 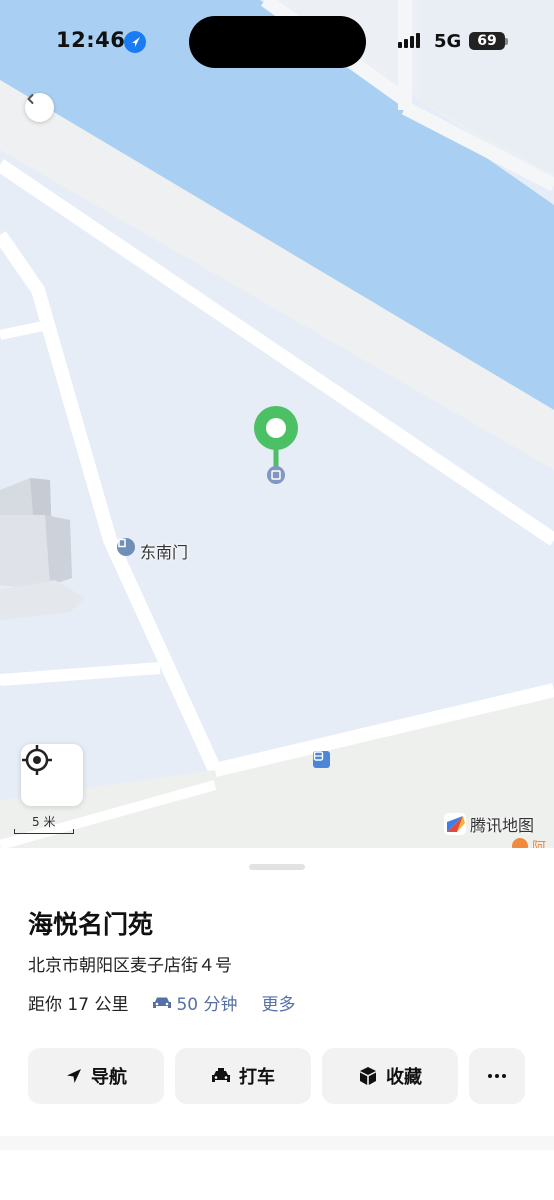 What do you see at coordinates (206, 1002) in the screenshot?
I see `drive-duration: 50 分钟` at bounding box center [206, 1002].